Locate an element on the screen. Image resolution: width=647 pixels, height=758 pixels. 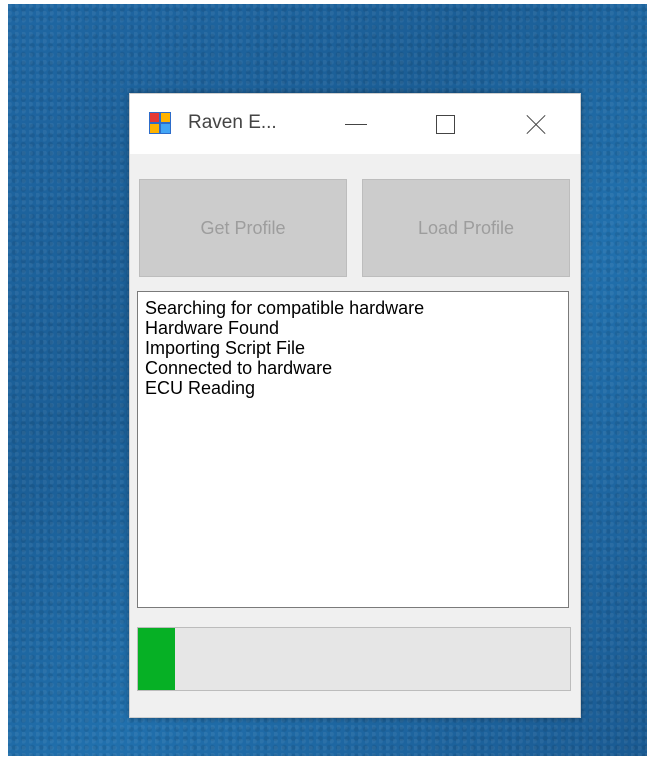
load-profile-label: Load Profile is located at coordinates (466, 227).